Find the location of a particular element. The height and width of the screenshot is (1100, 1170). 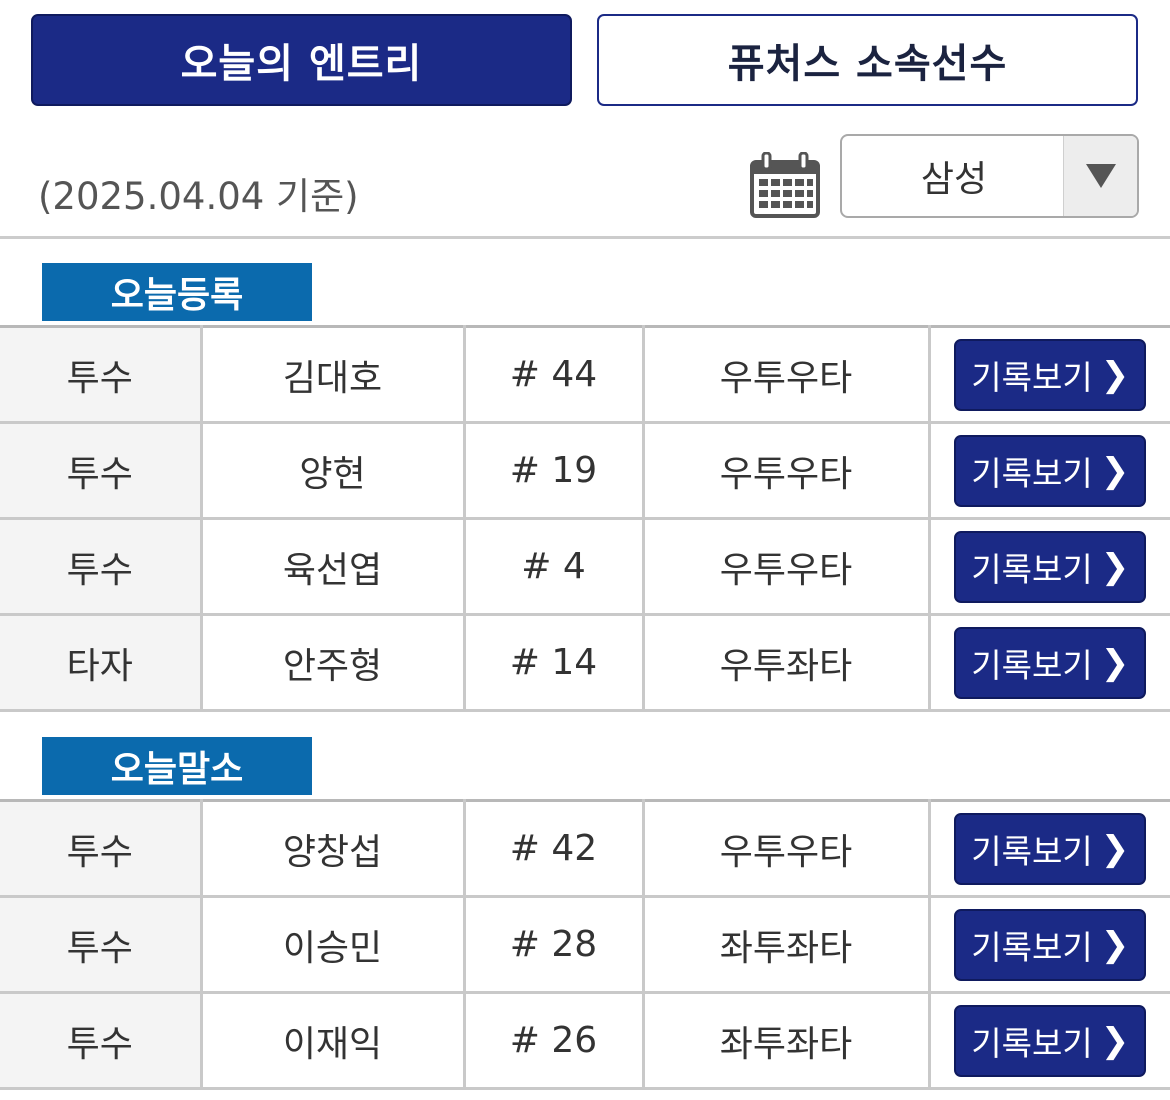

divider is located at coordinates (585, 237).